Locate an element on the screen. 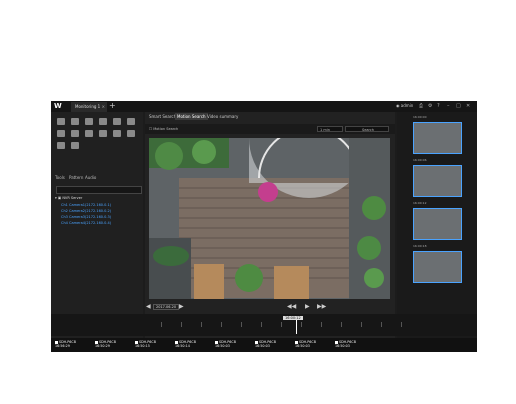 Image resolution: width=516 pixels, height=404 pixels. play-button: ▶ is located at coordinates (307, 306).